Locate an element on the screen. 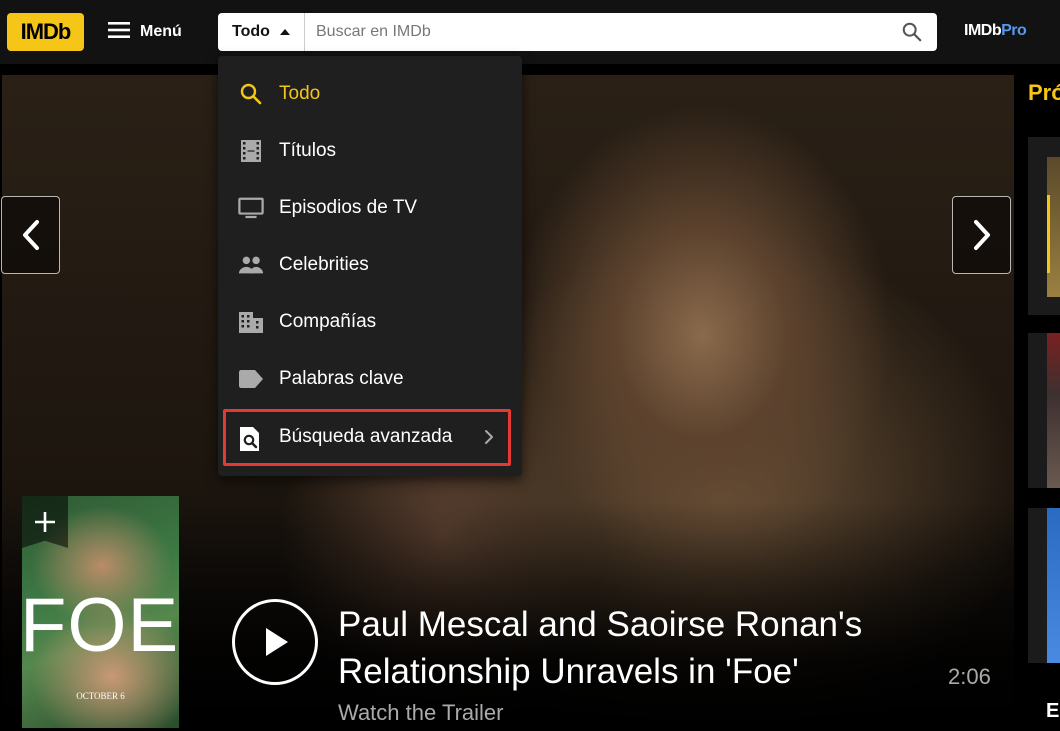 The height and width of the screenshot is (731, 1060). menu-button: Menú is located at coordinates (145, 32).